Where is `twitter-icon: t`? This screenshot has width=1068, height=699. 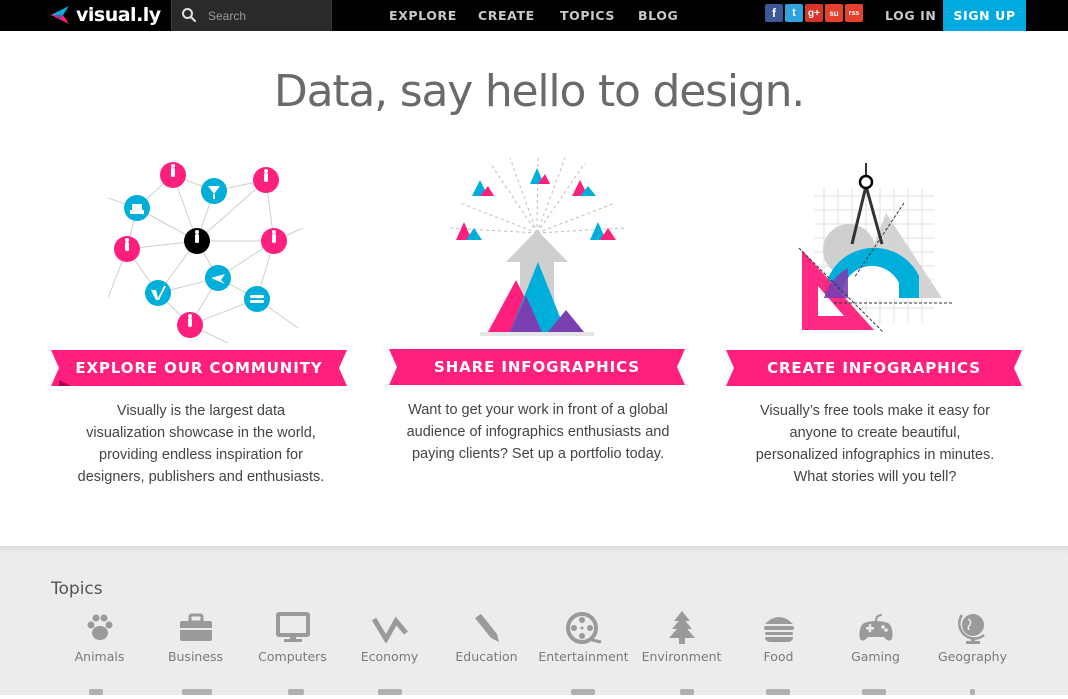
twitter-icon: t is located at coordinates (794, 13).